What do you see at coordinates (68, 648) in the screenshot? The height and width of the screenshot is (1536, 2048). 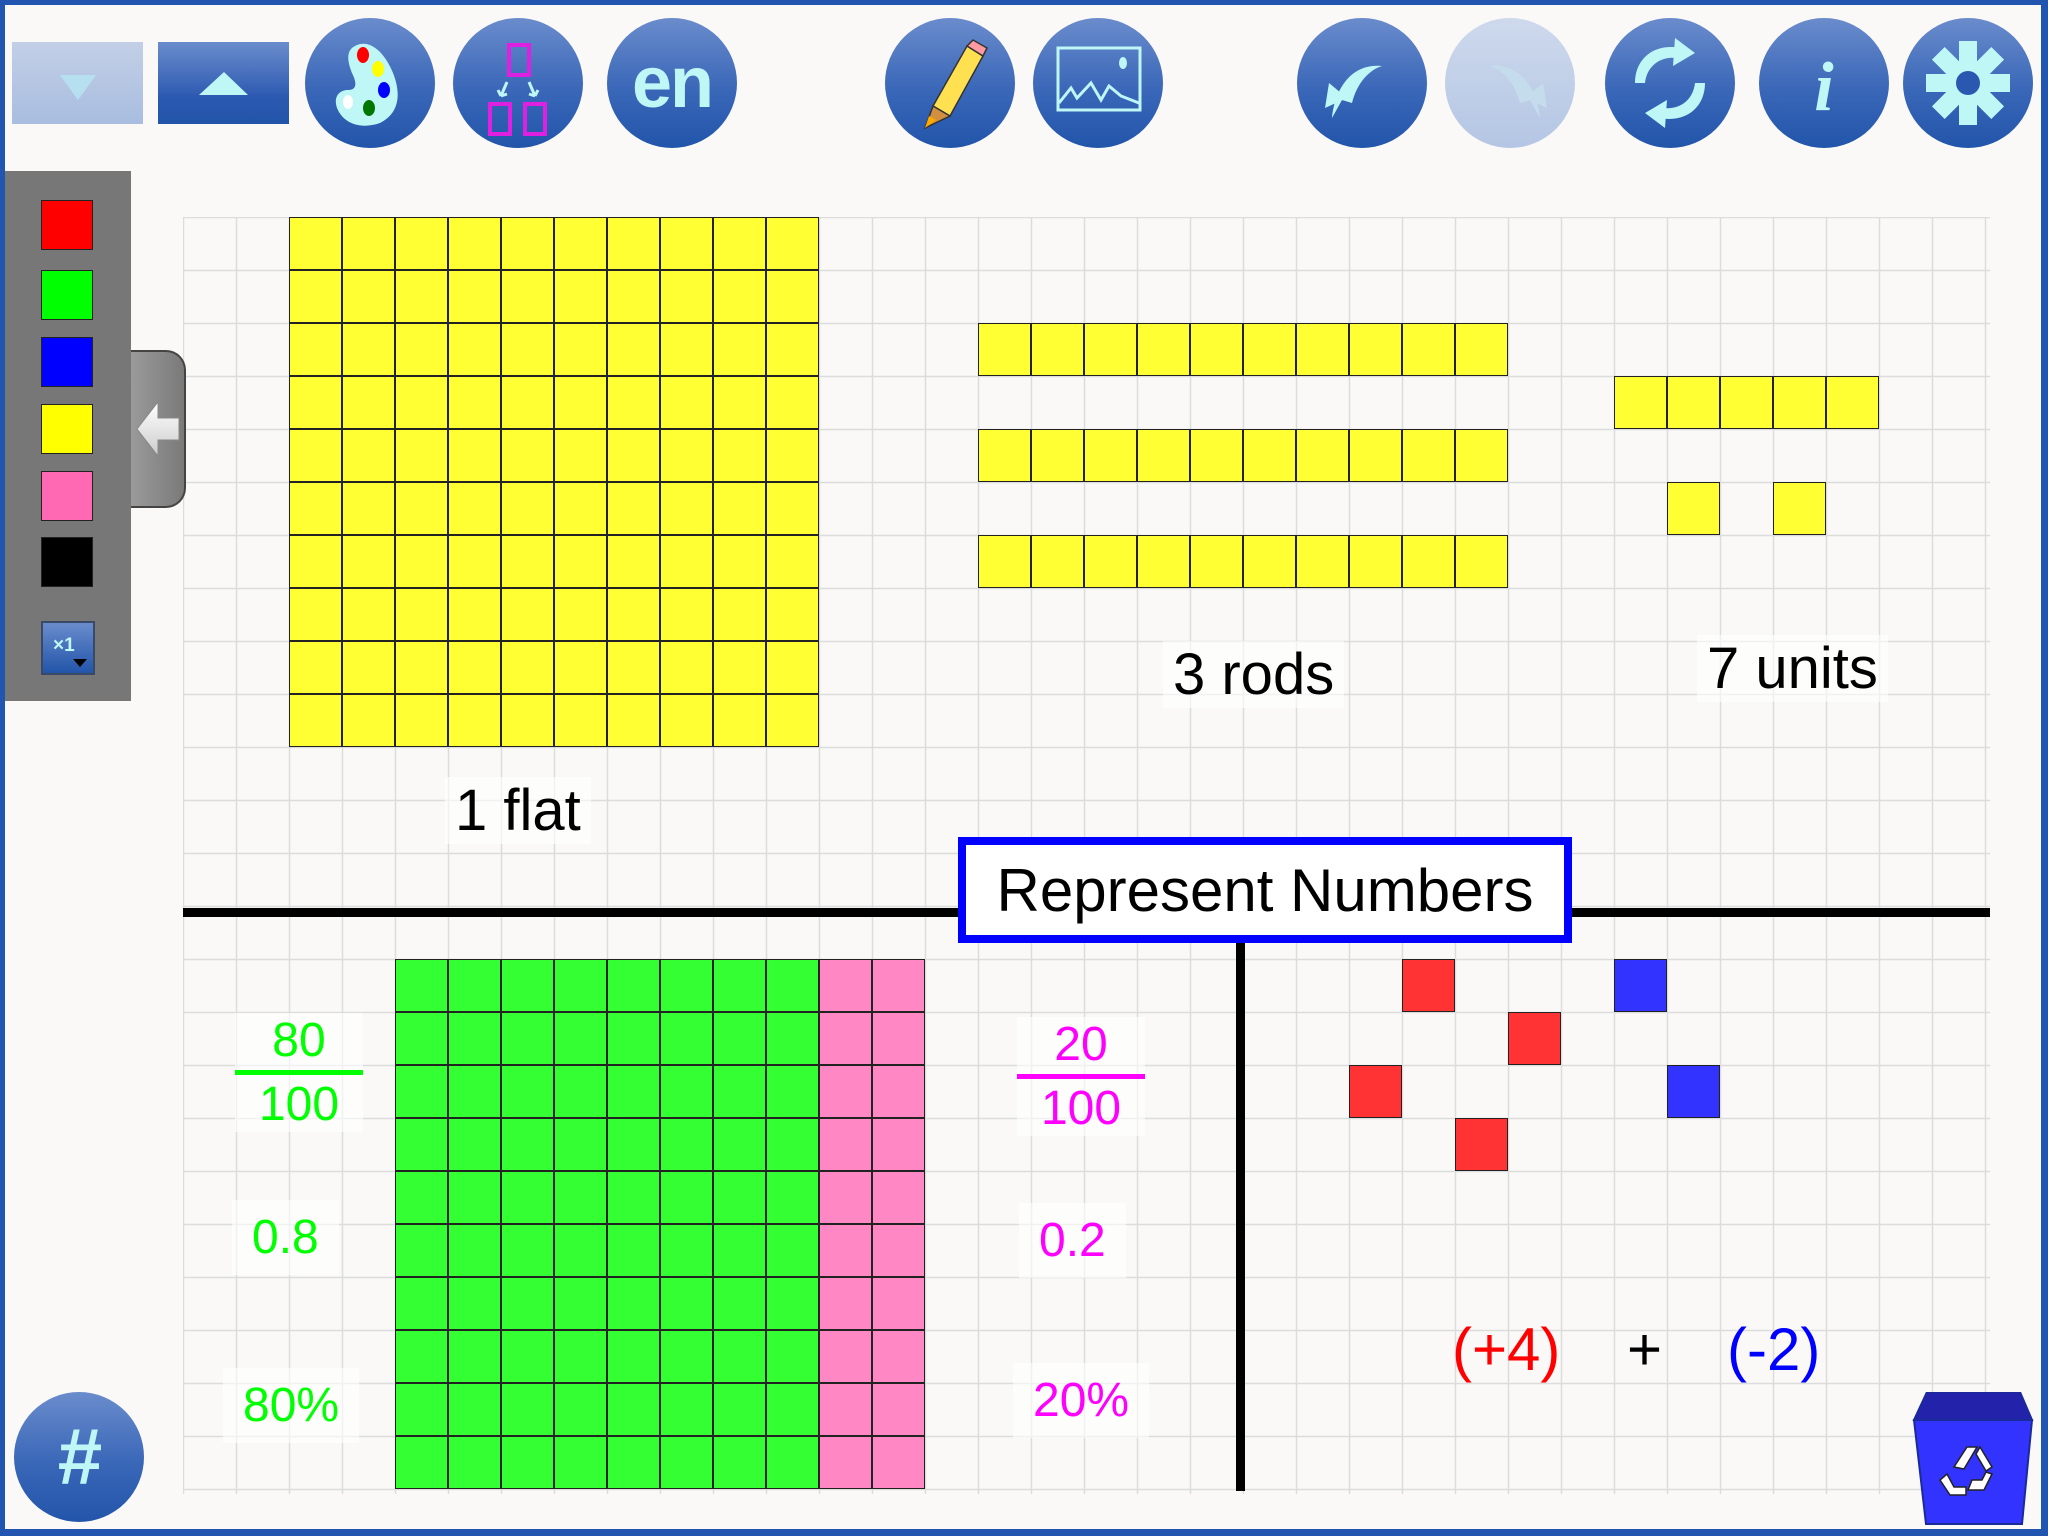 I see `multiplier-dropdown: ×1` at bounding box center [68, 648].